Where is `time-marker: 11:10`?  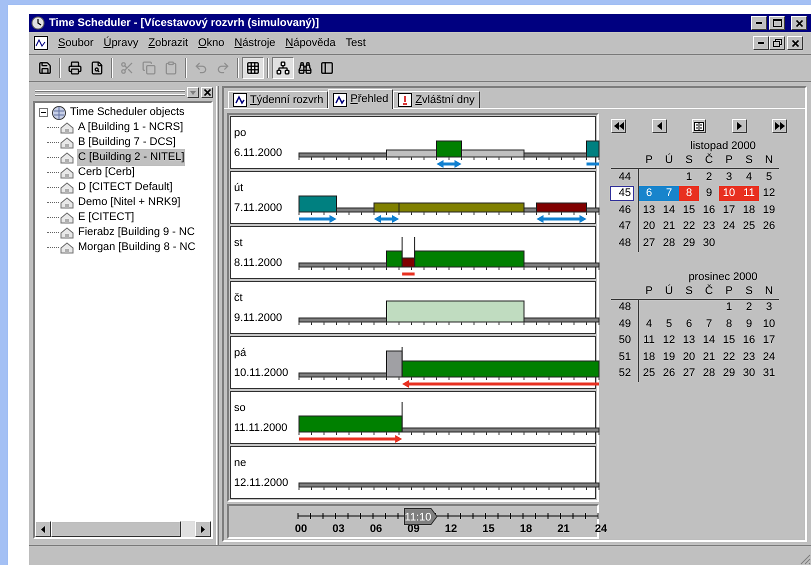
time-marker: 11:10 is located at coordinates (421, 516).